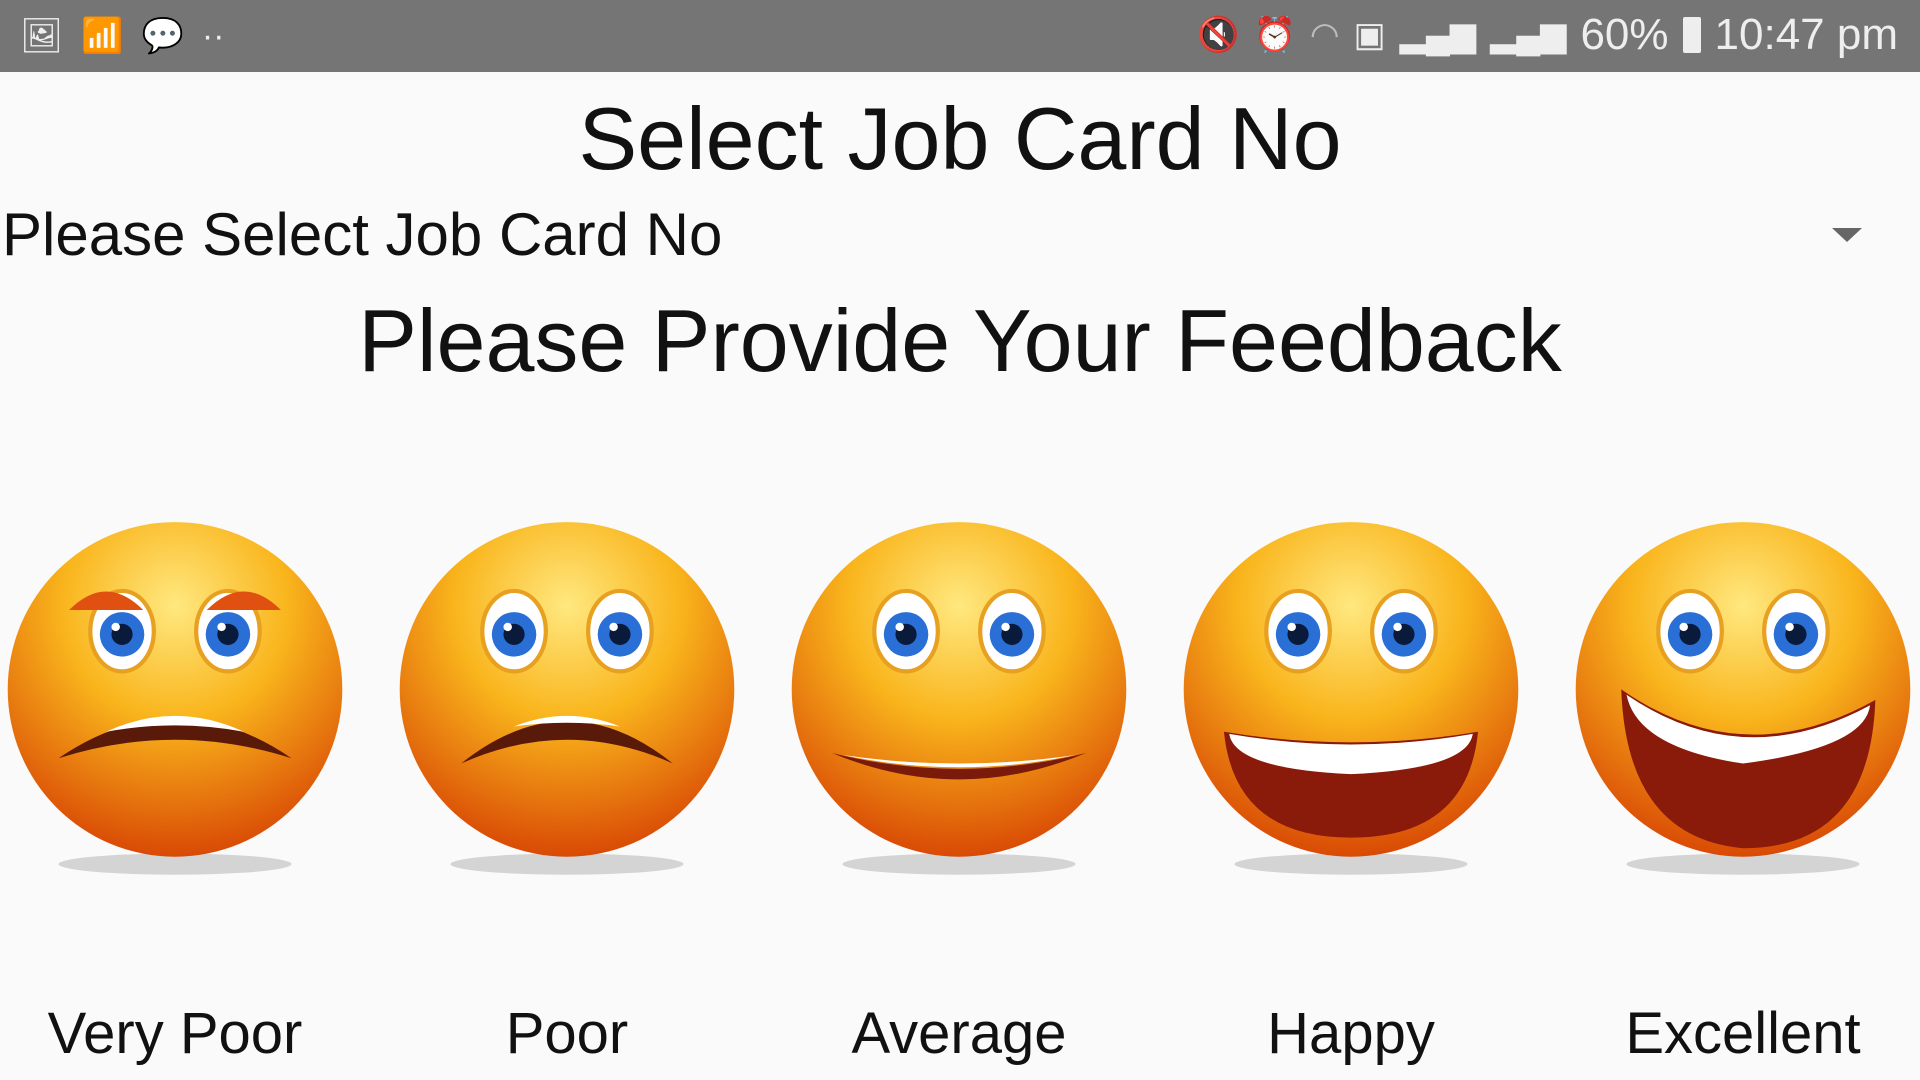 The width and height of the screenshot is (1920, 1080). What do you see at coordinates (960, 340) in the screenshot?
I see `feedback-title: Please Provide Your Feedback` at bounding box center [960, 340].